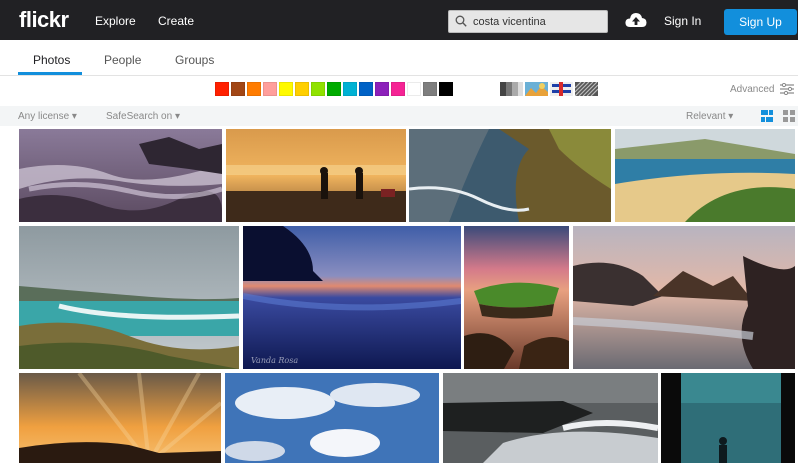 The width and height of the screenshot is (798, 463). What do you see at coordinates (44, 116) in the screenshot?
I see `license-label: Any license` at bounding box center [44, 116].